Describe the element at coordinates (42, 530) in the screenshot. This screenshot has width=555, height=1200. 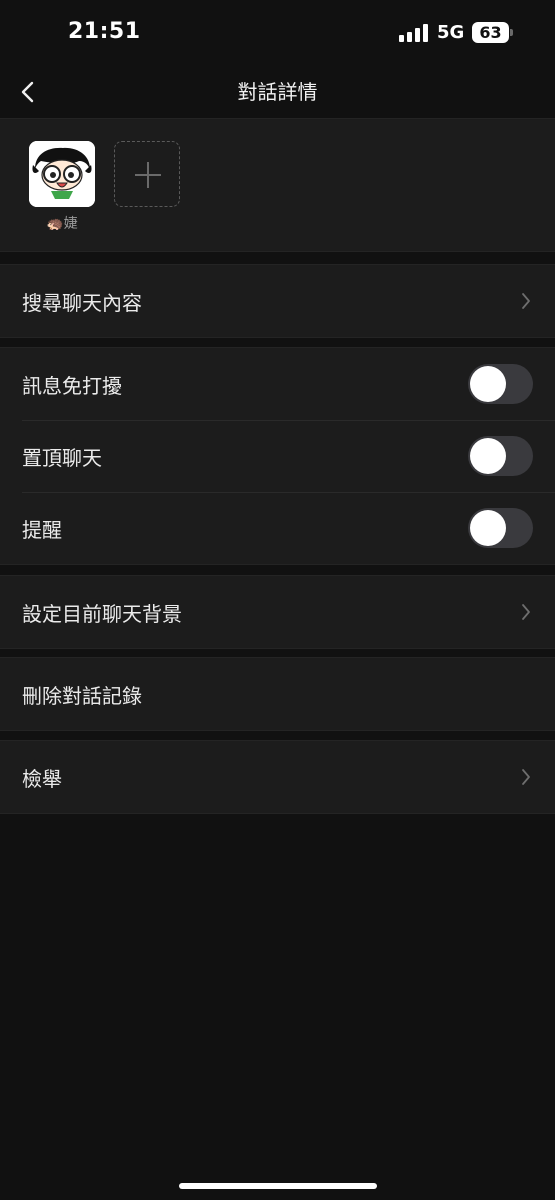
I see `reminder-label: 提醒` at that location.